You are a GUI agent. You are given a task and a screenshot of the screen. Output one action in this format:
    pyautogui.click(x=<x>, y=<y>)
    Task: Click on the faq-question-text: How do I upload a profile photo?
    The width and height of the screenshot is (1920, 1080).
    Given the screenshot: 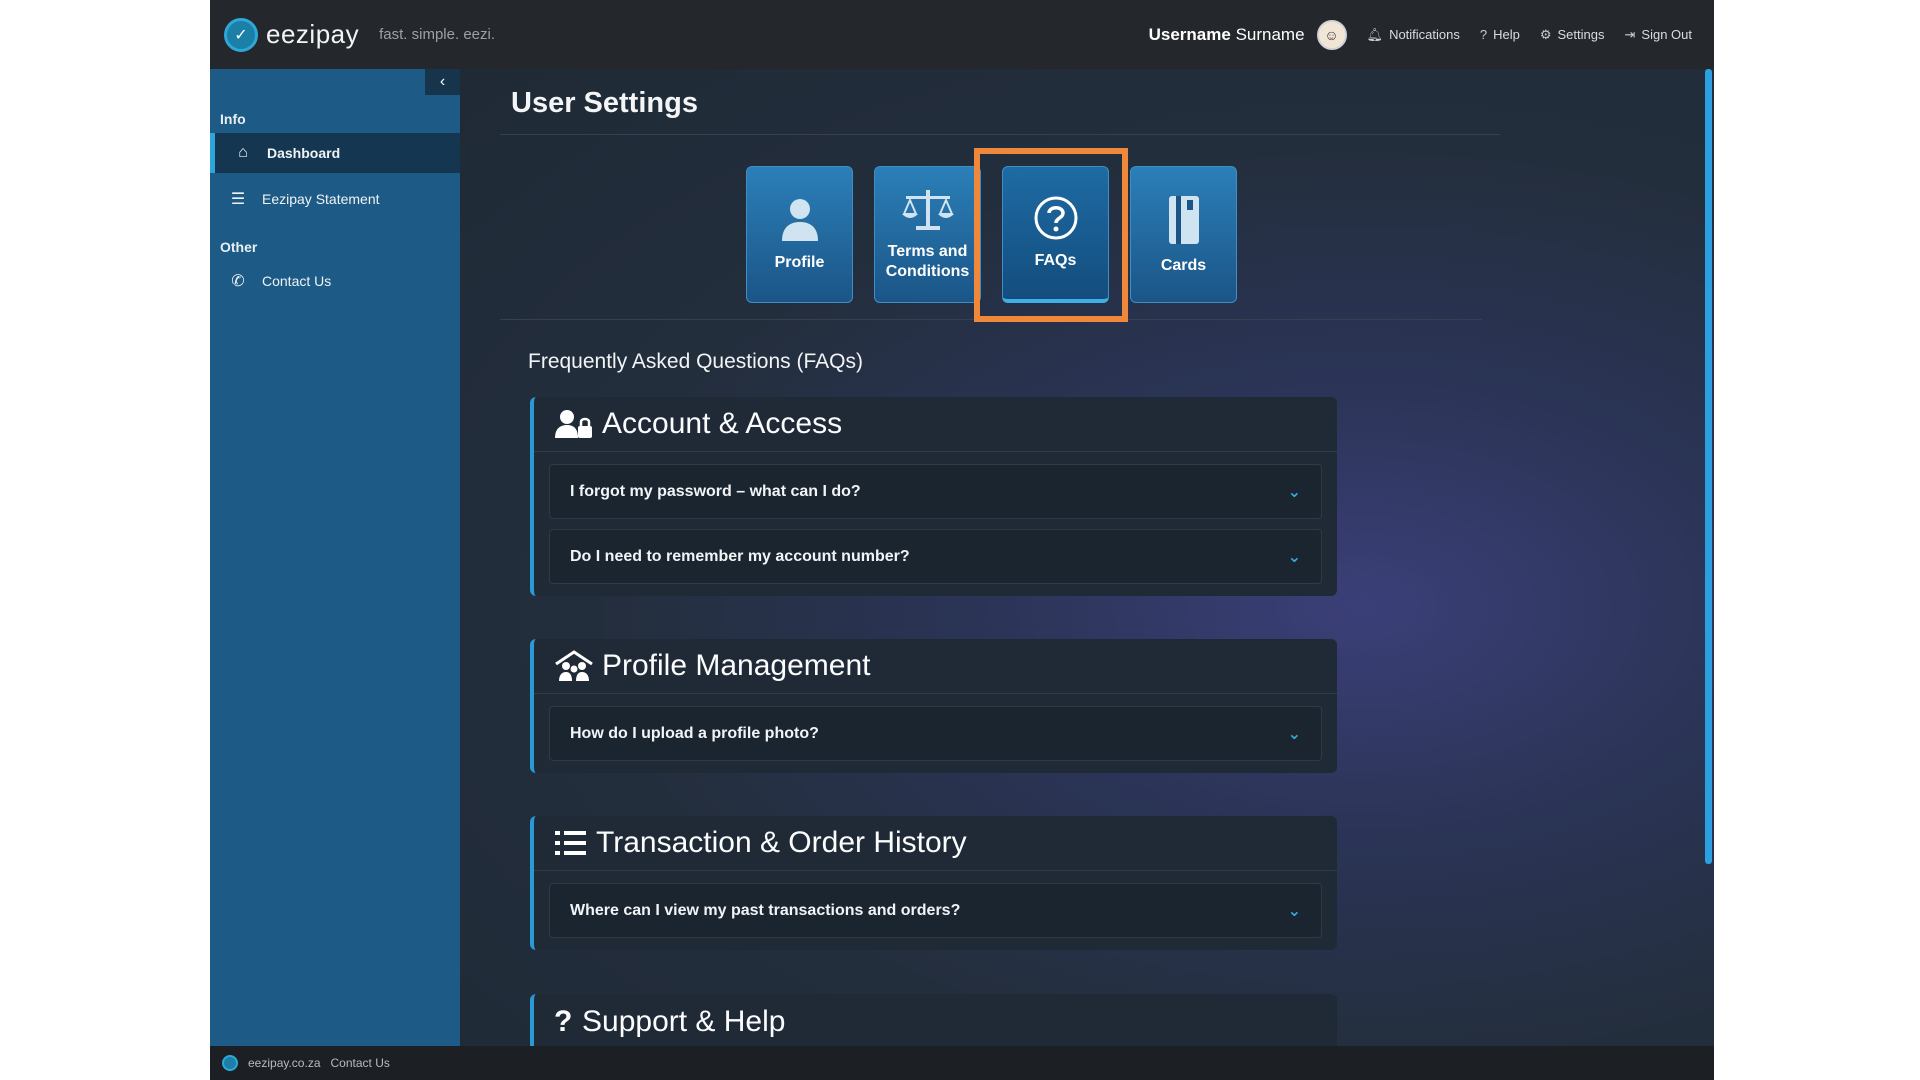 What is the action you would take?
    pyautogui.click(x=694, y=733)
    